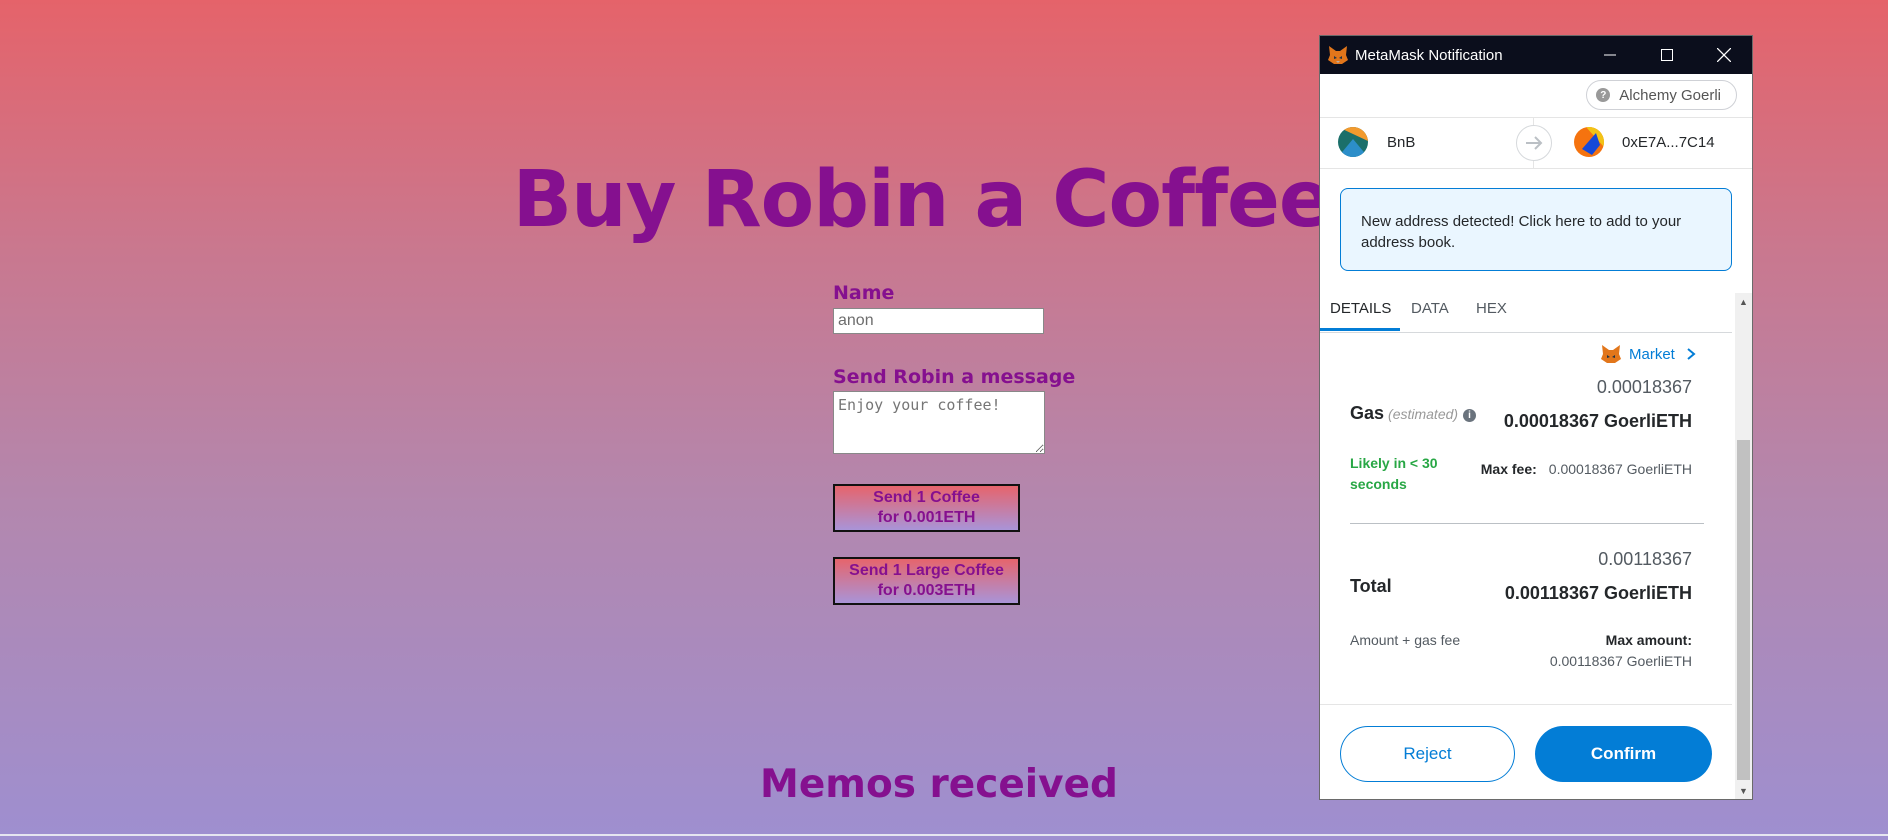  I want to click on likely-time: Likely in < 30 seconds, so click(1394, 473).